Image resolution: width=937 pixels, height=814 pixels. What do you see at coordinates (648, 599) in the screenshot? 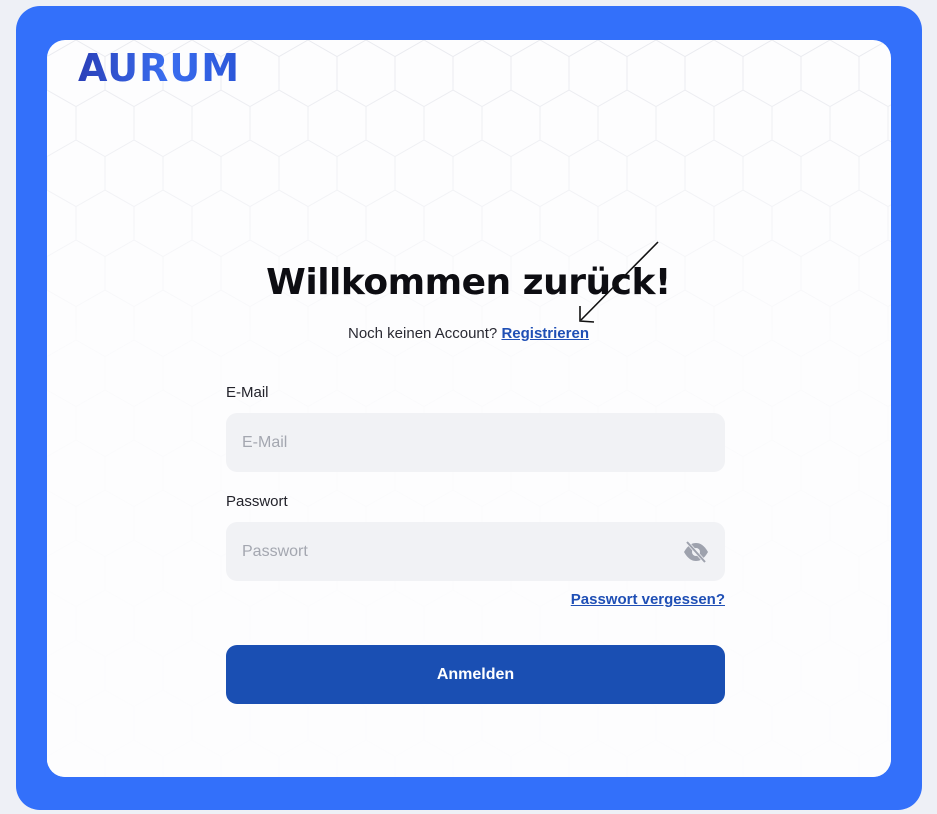
I see `forgot-password-link: Passwort vergessen?` at bounding box center [648, 599].